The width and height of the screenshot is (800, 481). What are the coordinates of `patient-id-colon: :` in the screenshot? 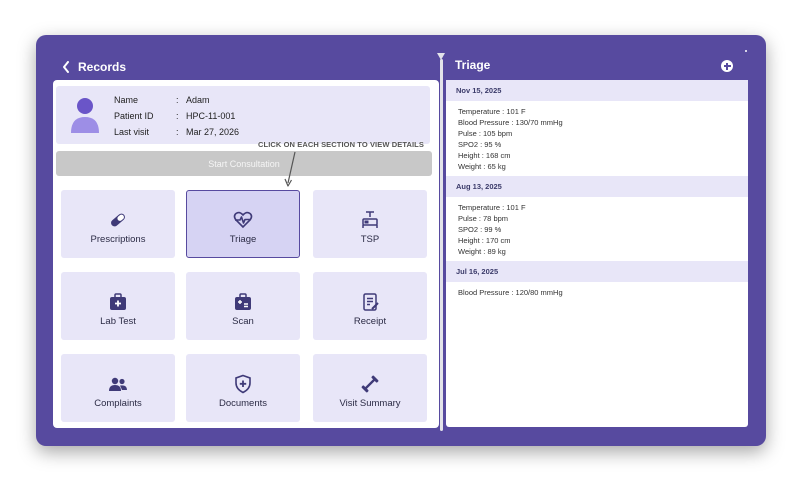 It's located at (177, 116).